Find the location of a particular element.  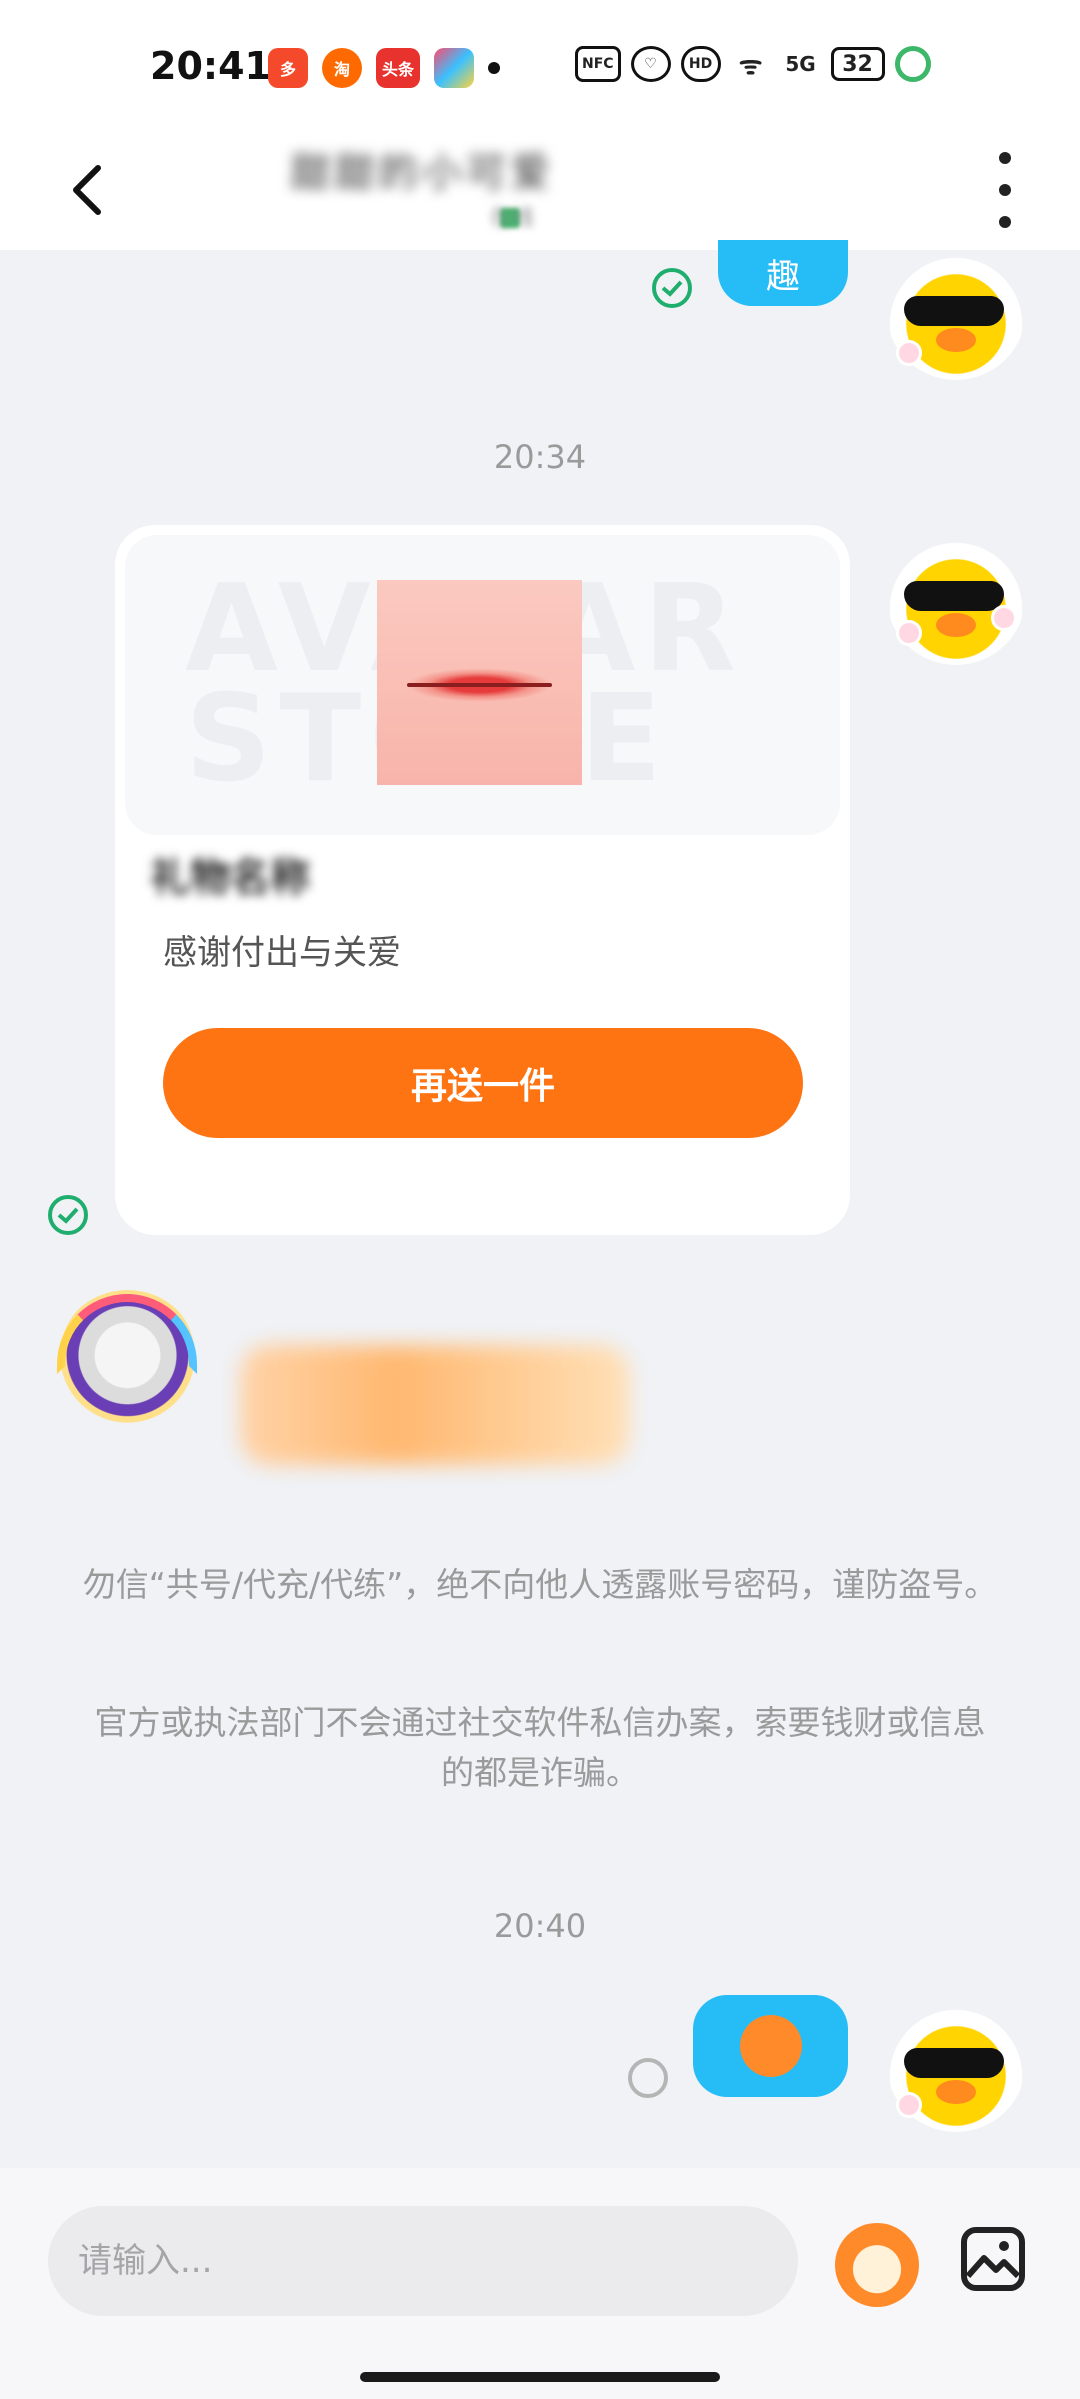

emoji-sticker-button is located at coordinates (877, 2265).